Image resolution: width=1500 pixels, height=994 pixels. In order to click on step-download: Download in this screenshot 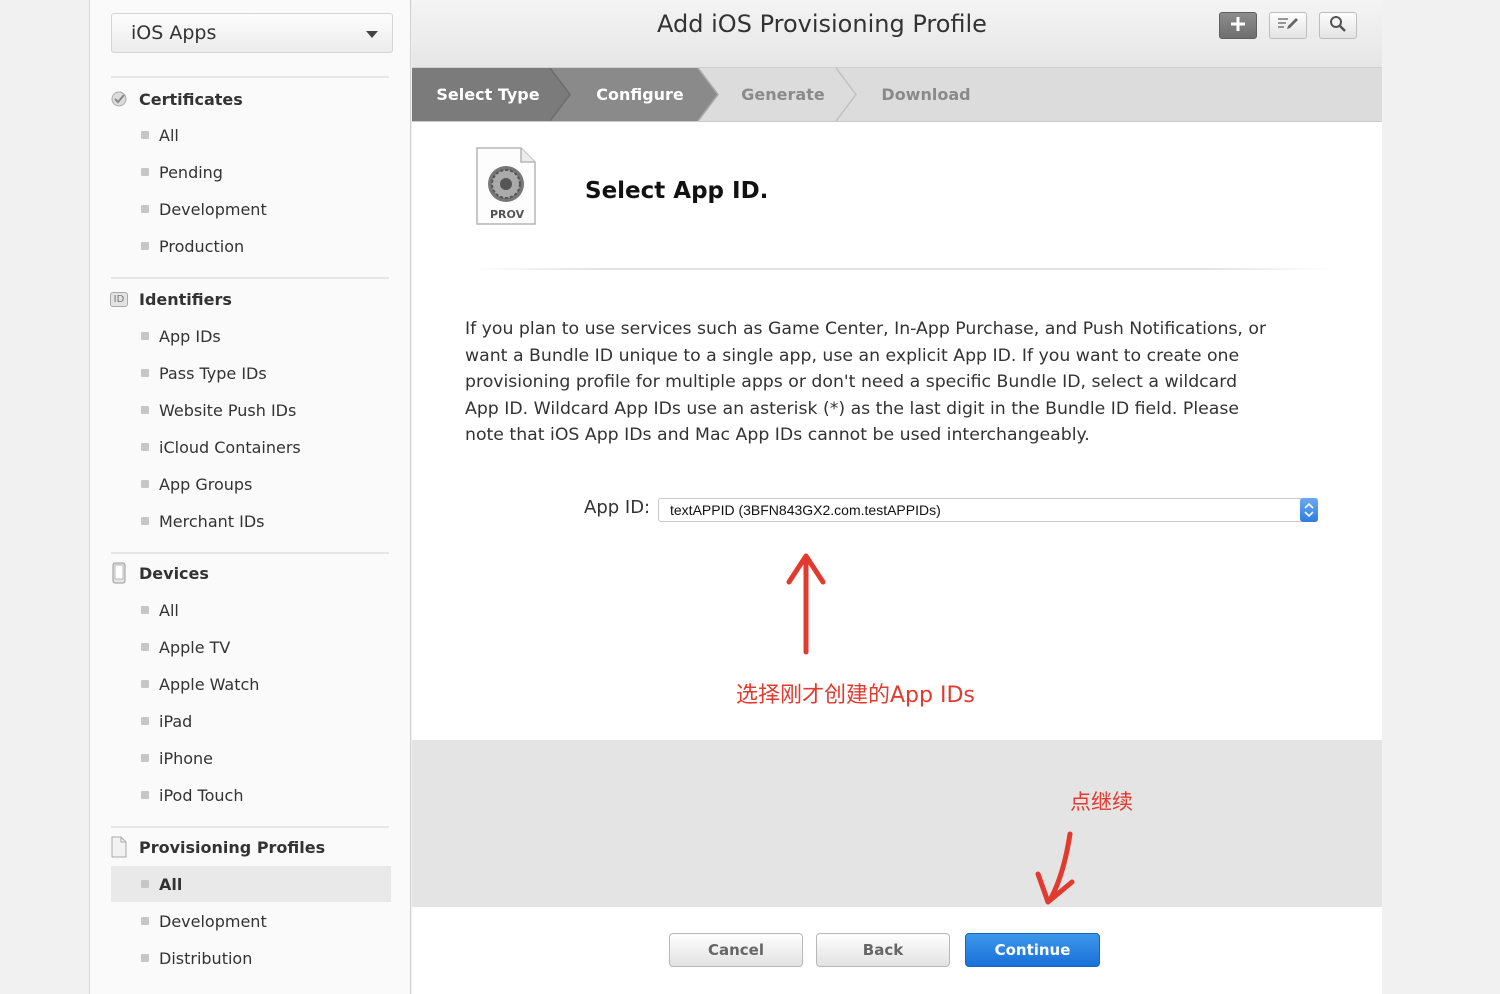, I will do `click(926, 94)`.